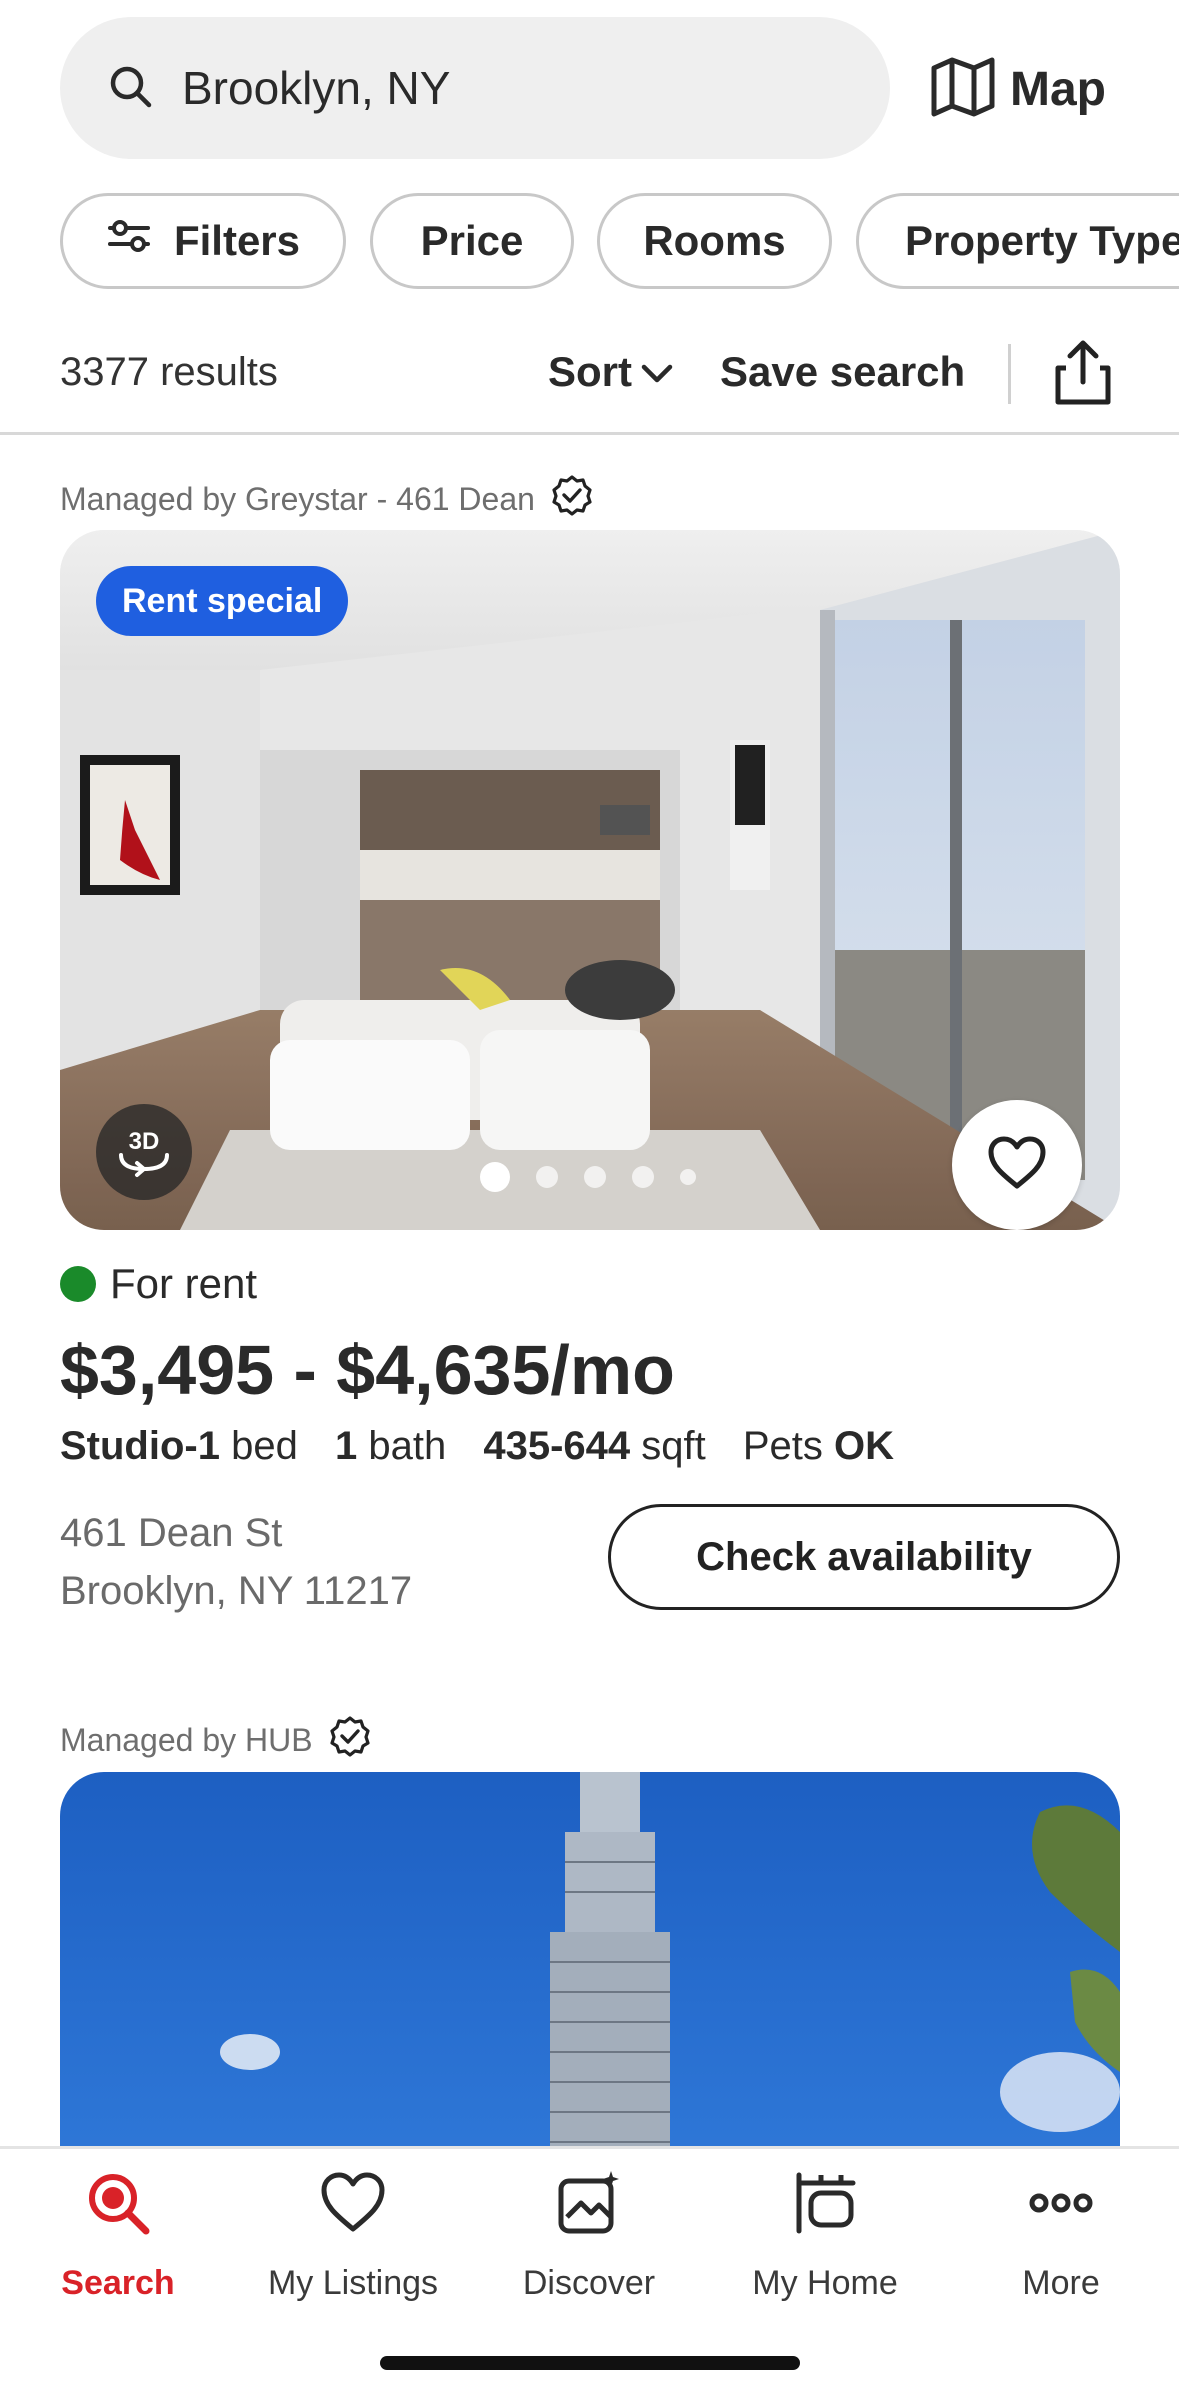 This screenshot has width=1179, height=2396. Describe the element at coordinates (1042, 240) in the screenshot. I see `property-type-chip-label: Property Type` at that location.